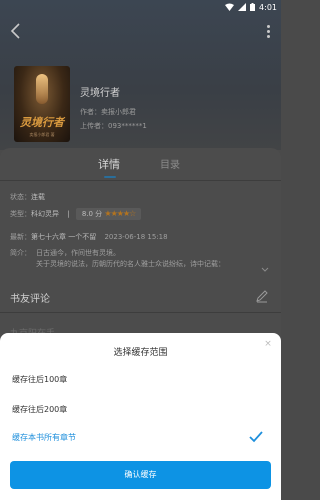 The width and height of the screenshot is (320, 500). What do you see at coordinates (140, 380) in the screenshot?
I see `option-cache-100: 缓存往后100章` at bounding box center [140, 380].